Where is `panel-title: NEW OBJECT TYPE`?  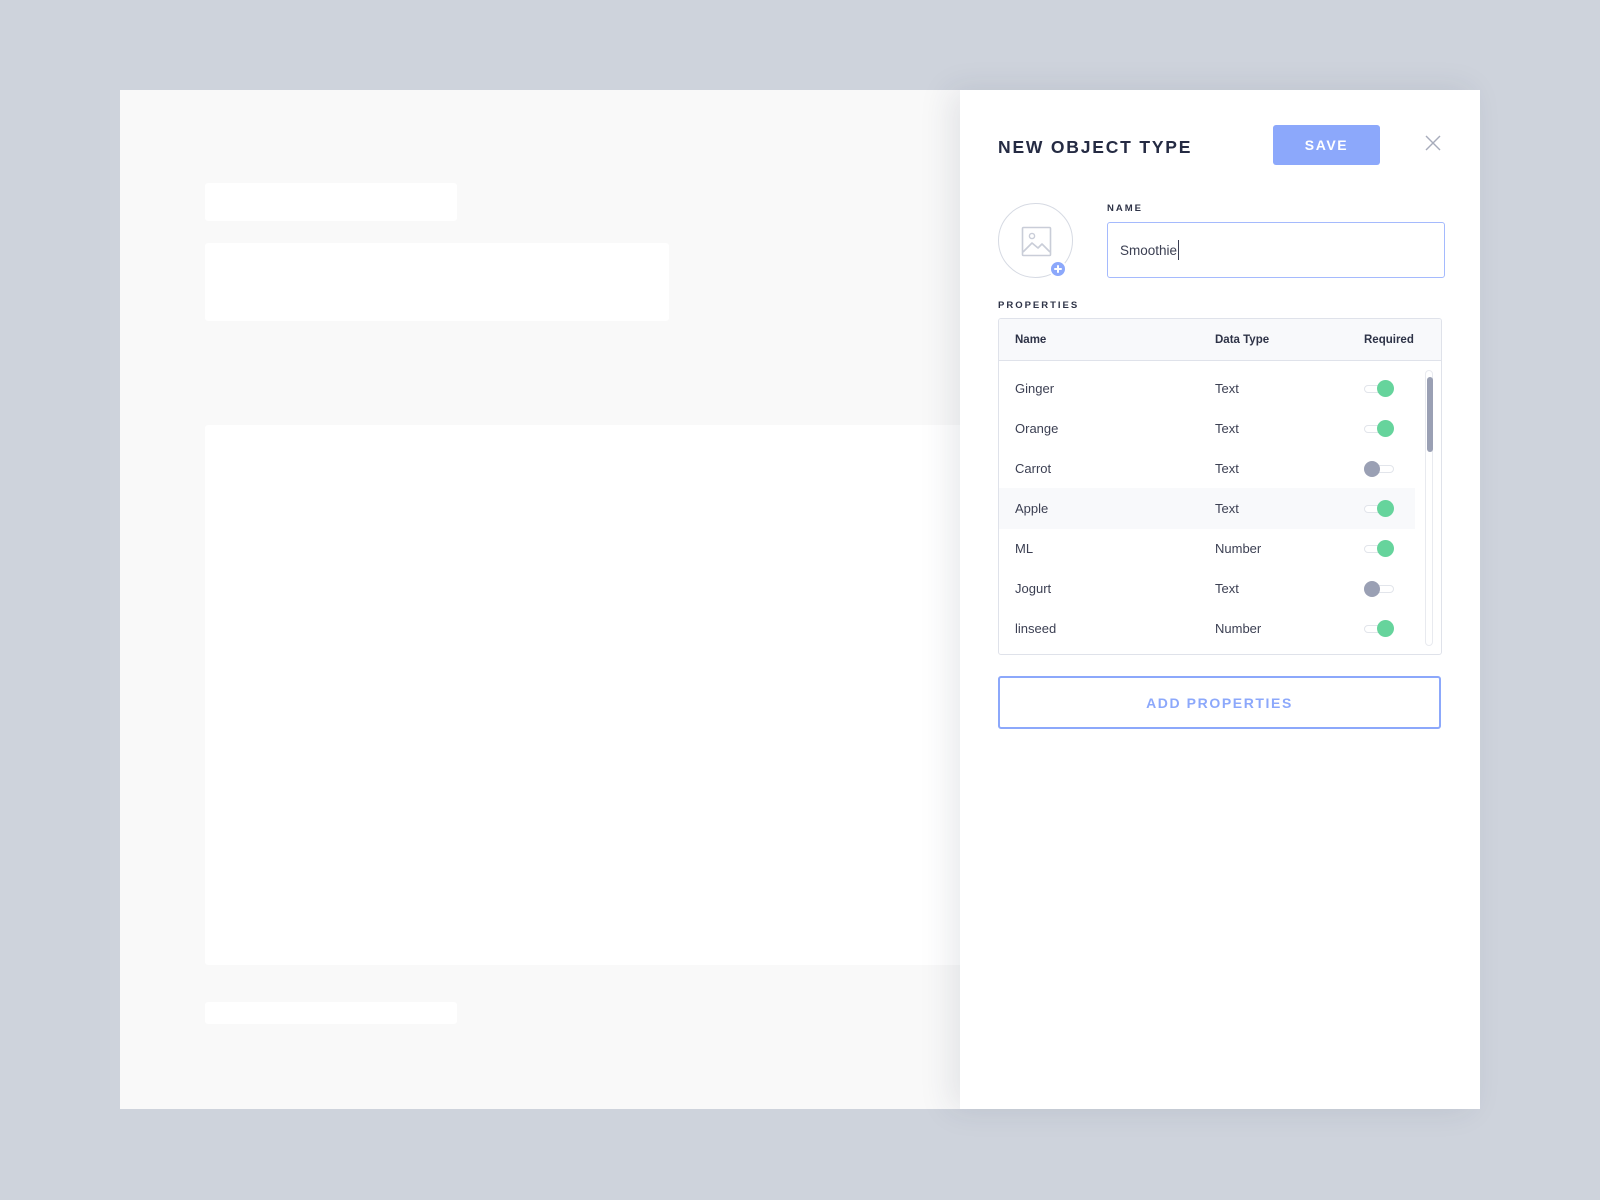
panel-title: NEW OBJECT TYPE is located at coordinates (1095, 147).